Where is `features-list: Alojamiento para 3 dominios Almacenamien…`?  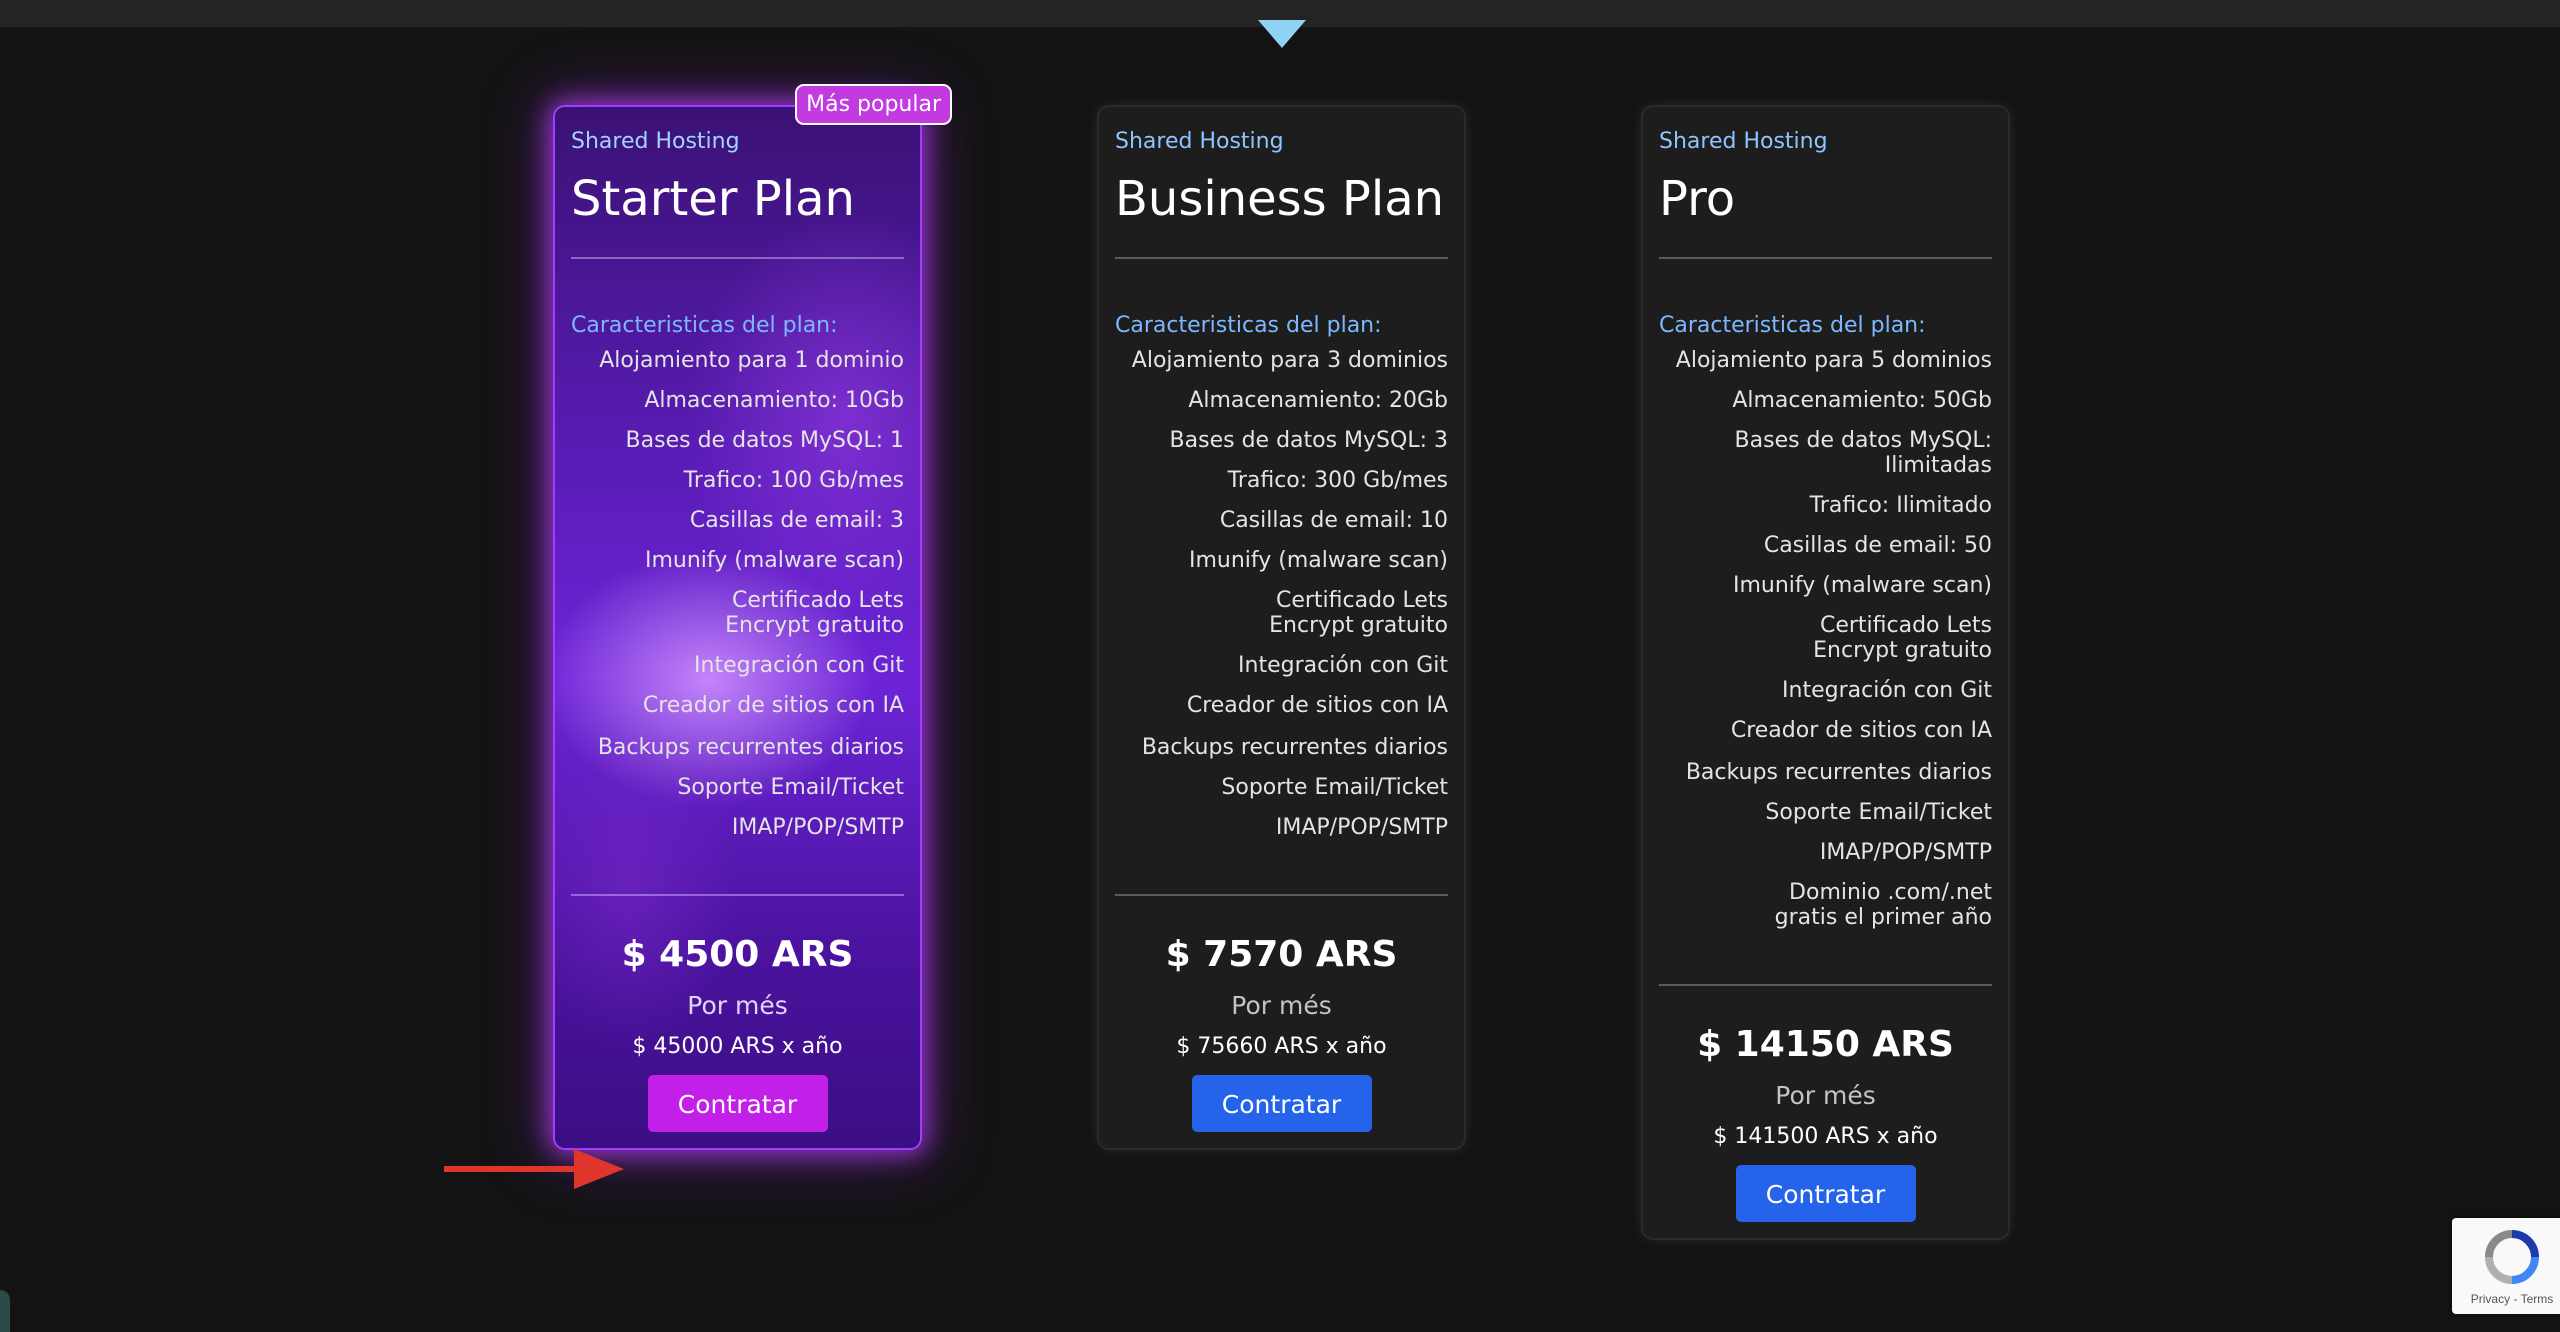 features-list: Alojamiento para 3 dominios Almacenamien… is located at coordinates (1281, 594).